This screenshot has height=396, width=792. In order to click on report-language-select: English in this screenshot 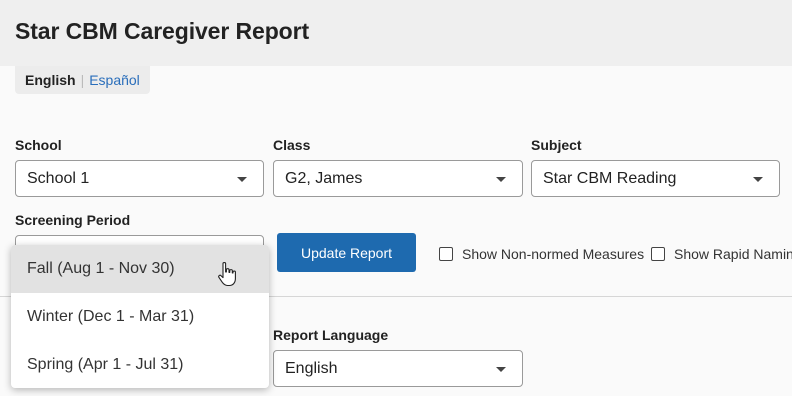, I will do `click(398, 368)`.